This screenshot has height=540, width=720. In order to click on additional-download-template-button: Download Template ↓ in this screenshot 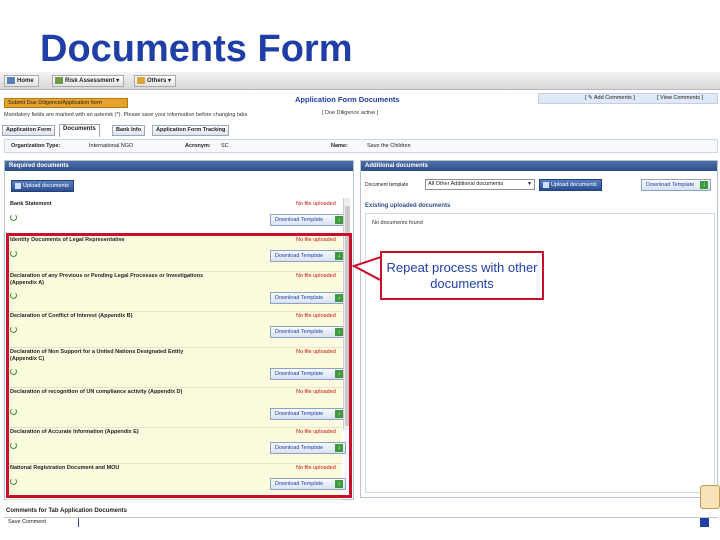, I will do `click(676, 185)`.